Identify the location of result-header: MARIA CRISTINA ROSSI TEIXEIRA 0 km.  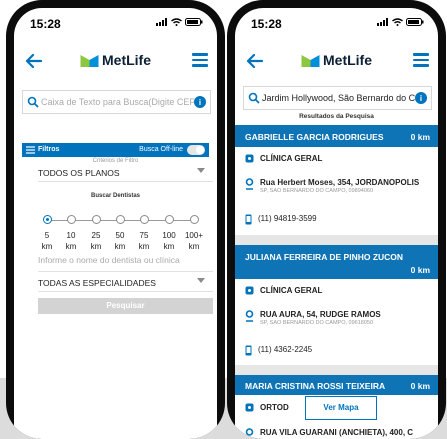
(336, 385).